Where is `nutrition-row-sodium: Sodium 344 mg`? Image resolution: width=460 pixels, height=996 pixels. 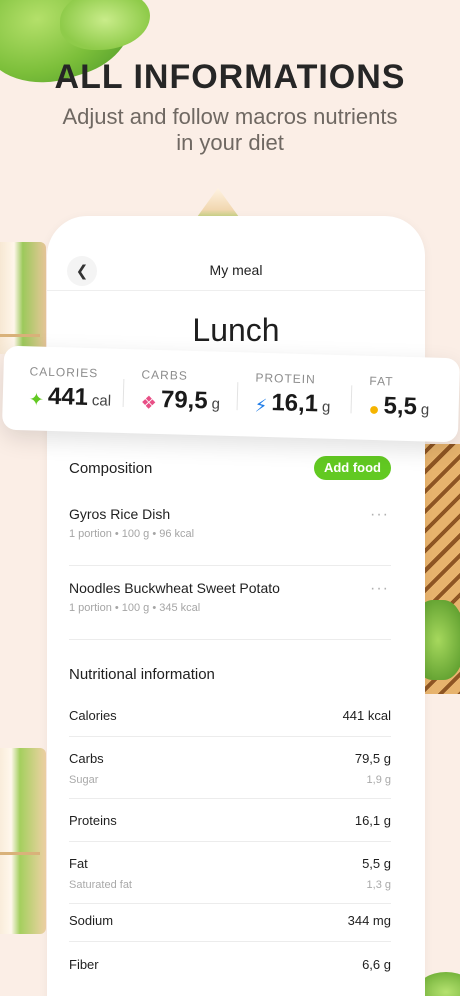 nutrition-row-sodium: Sodium 344 mg is located at coordinates (230, 927).